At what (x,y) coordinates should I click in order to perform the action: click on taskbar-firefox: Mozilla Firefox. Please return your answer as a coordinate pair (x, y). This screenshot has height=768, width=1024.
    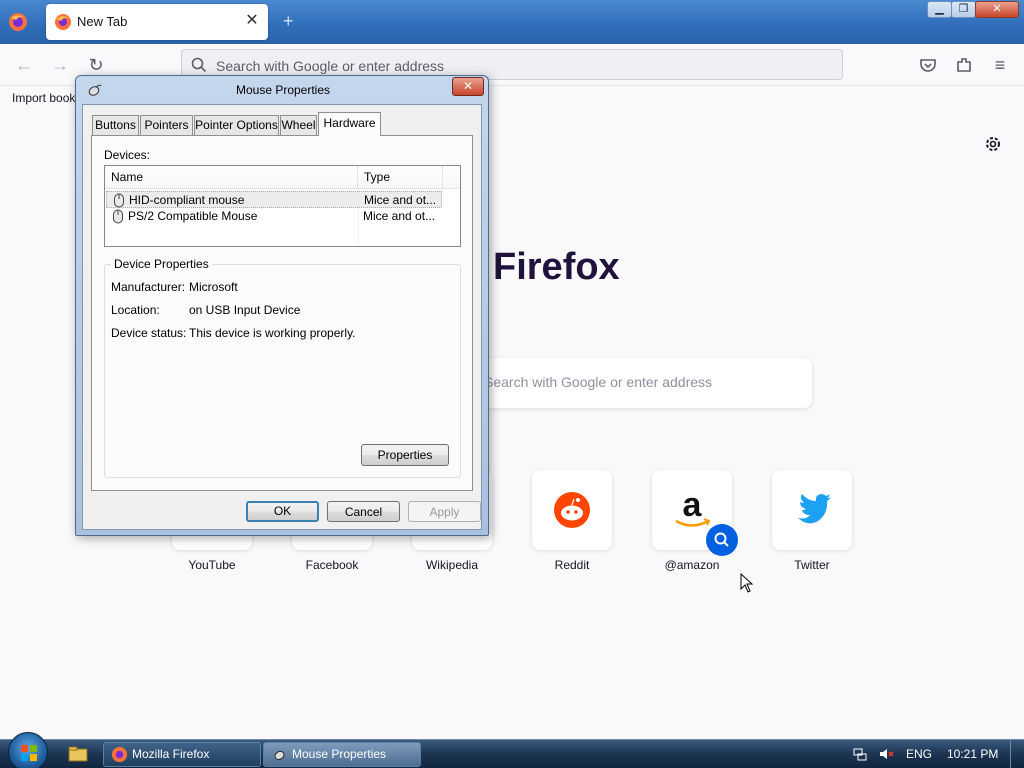
    Looking at the image, I should click on (182, 754).